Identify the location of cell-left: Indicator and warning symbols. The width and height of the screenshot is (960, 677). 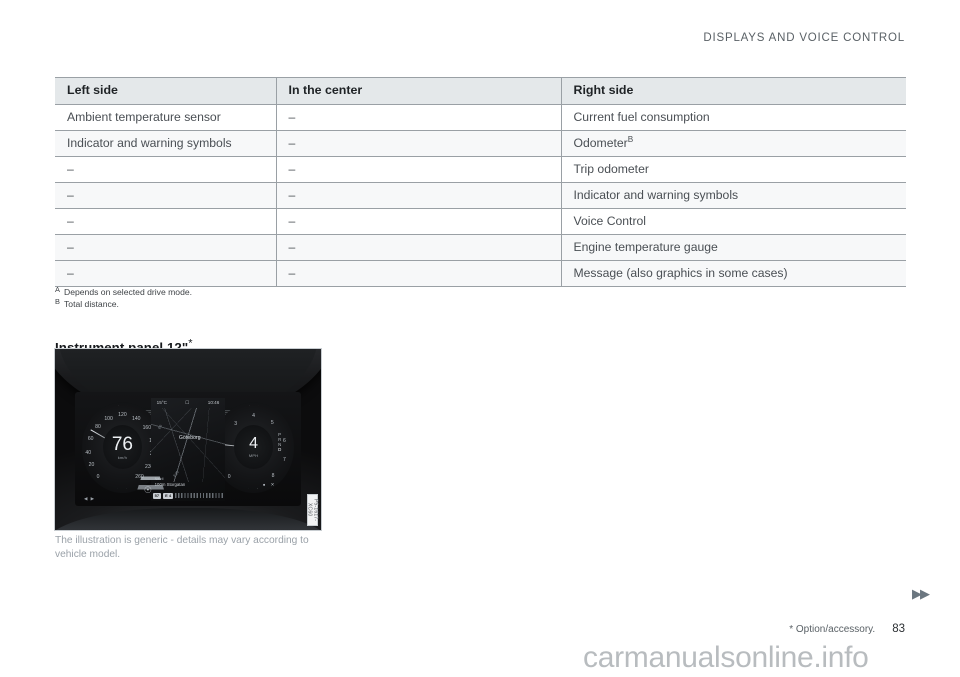
(166, 143).